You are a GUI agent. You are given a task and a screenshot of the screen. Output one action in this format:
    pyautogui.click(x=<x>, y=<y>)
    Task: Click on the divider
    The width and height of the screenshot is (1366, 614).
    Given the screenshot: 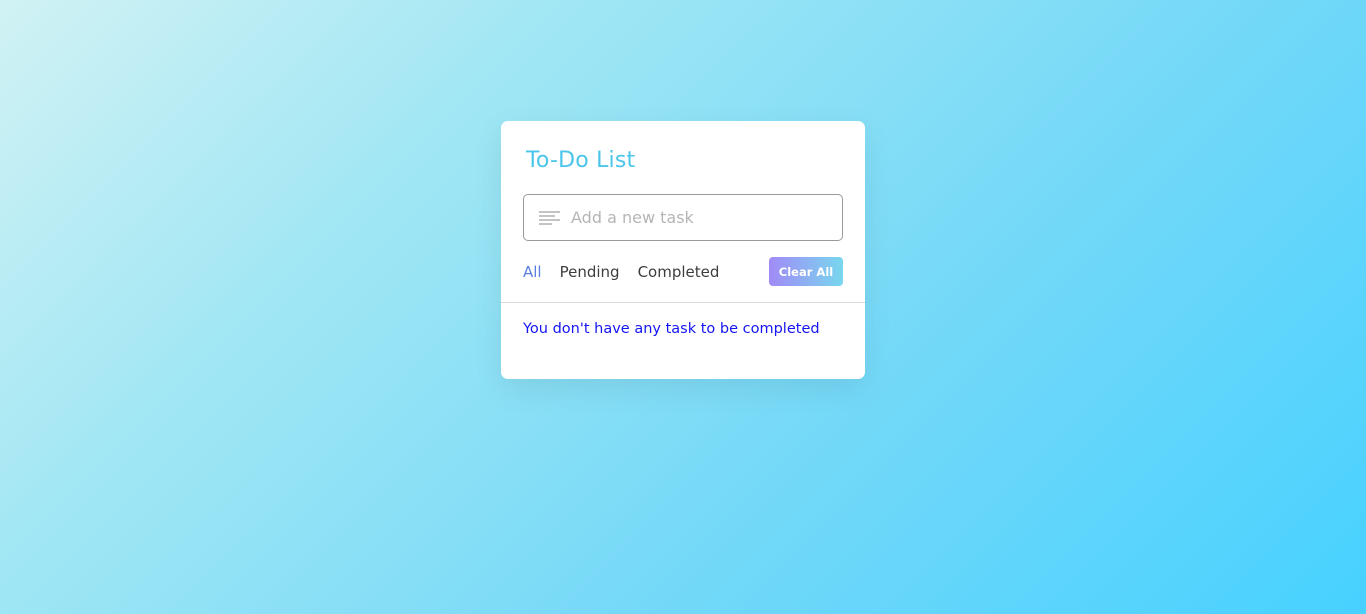 What is the action you would take?
    pyautogui.click(x=683, y=302)
    